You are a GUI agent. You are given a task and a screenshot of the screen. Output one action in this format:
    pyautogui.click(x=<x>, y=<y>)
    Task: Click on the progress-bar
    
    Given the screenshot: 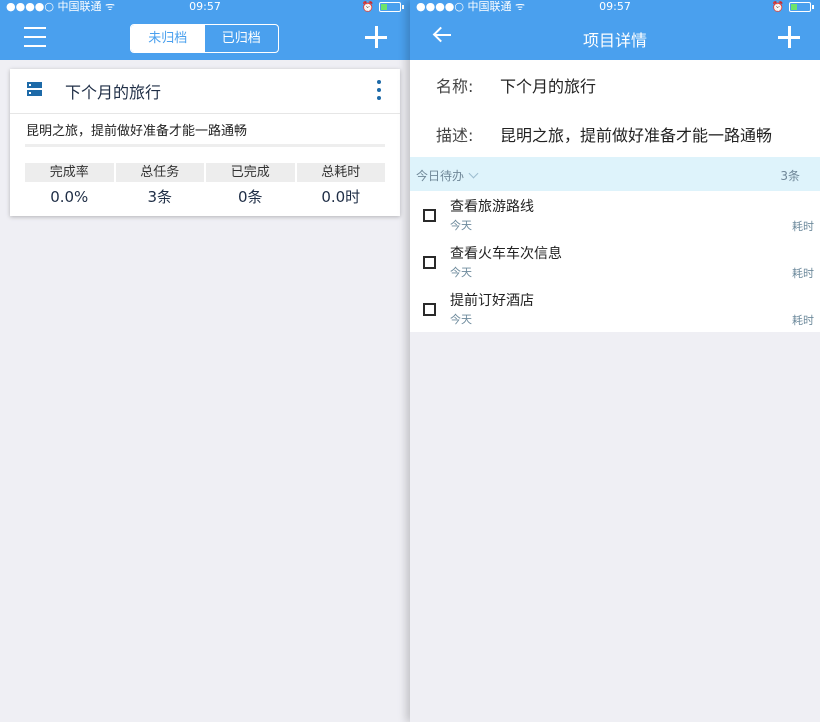 What is the action you would take?
    pyautogui.click(x=205, y=145)
    